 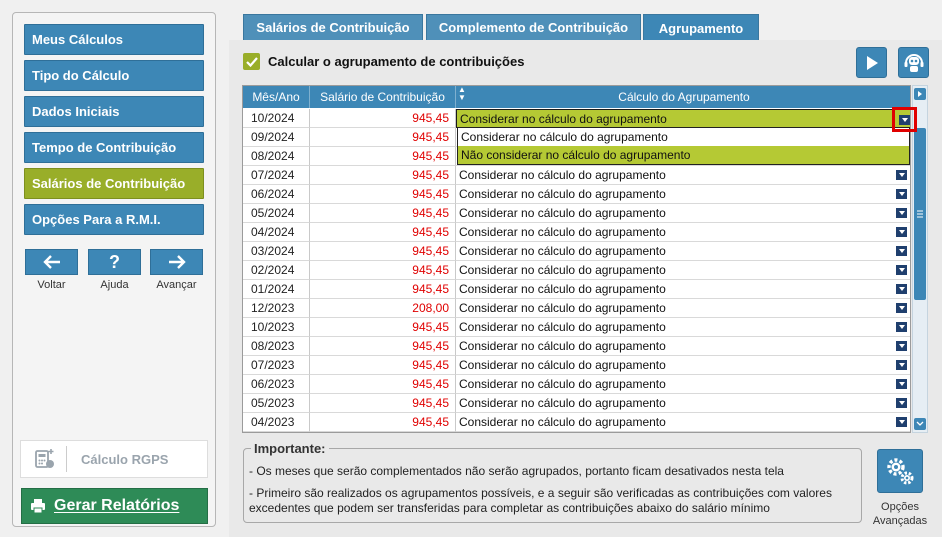 I want to click on help-button: ?, so click(x=114, y=262).